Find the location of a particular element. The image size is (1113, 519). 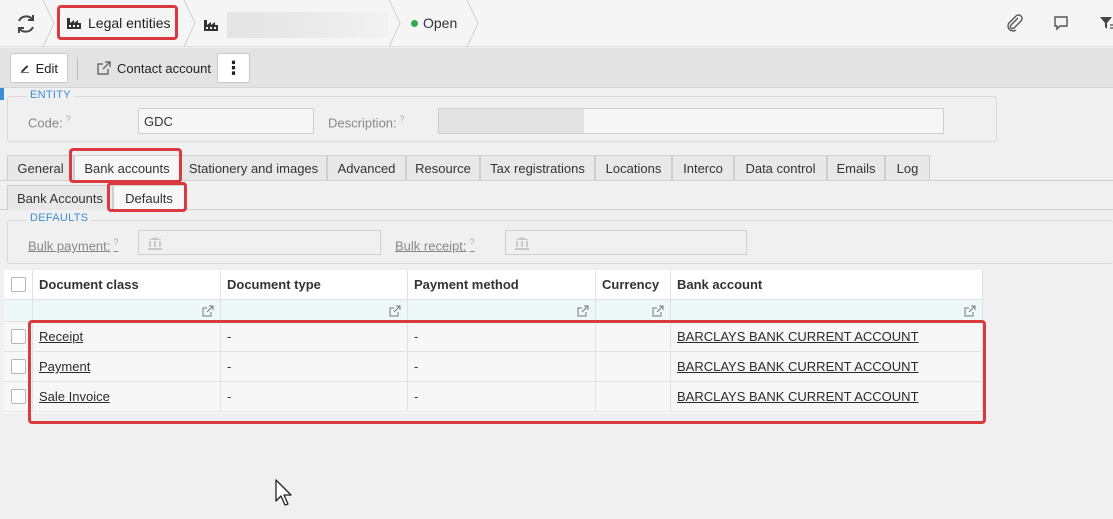

bulk-payment-input is located at coordinates (259, 242).